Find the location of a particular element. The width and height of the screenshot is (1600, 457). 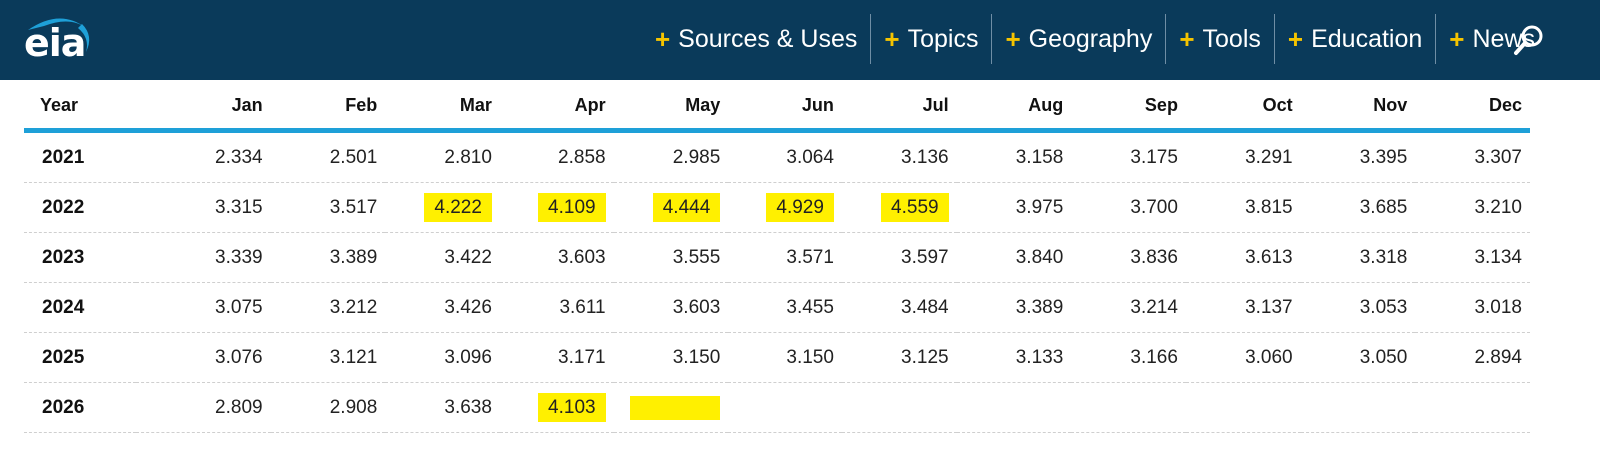

table-row: 2026 2.809 2.908 3.638 4.103 is located at coordinates (777, 407).